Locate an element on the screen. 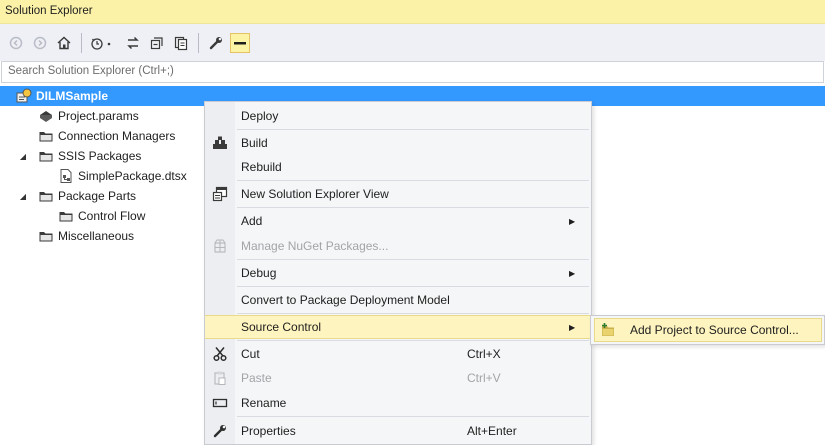 Image resolution: width=825 pixels, height=445 pixels. menu-item-rebuild: Rebuild is located at coordinates (398, 167).